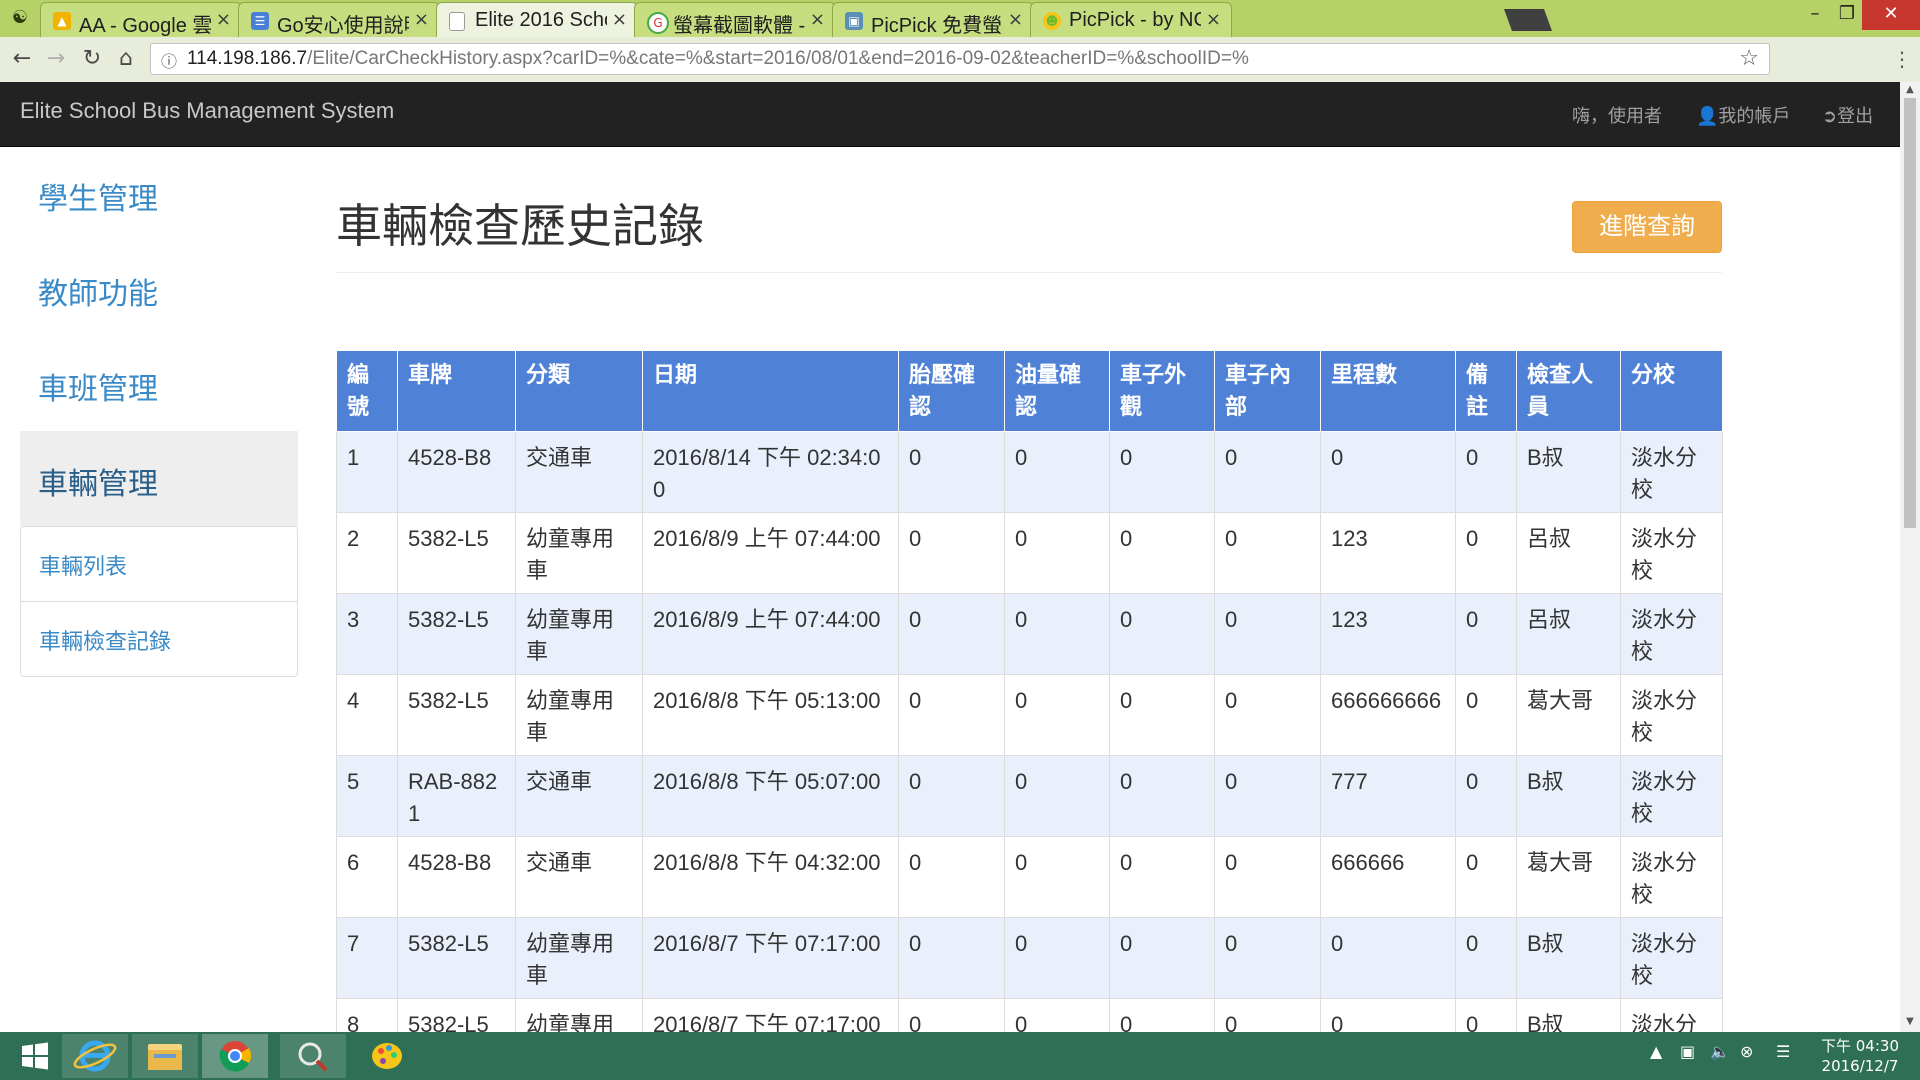 The image size is (1920, 1080). Describe the element at coordinates (1568, 634) in the screenshot. I see `table-cell: 呂叔` at that location.